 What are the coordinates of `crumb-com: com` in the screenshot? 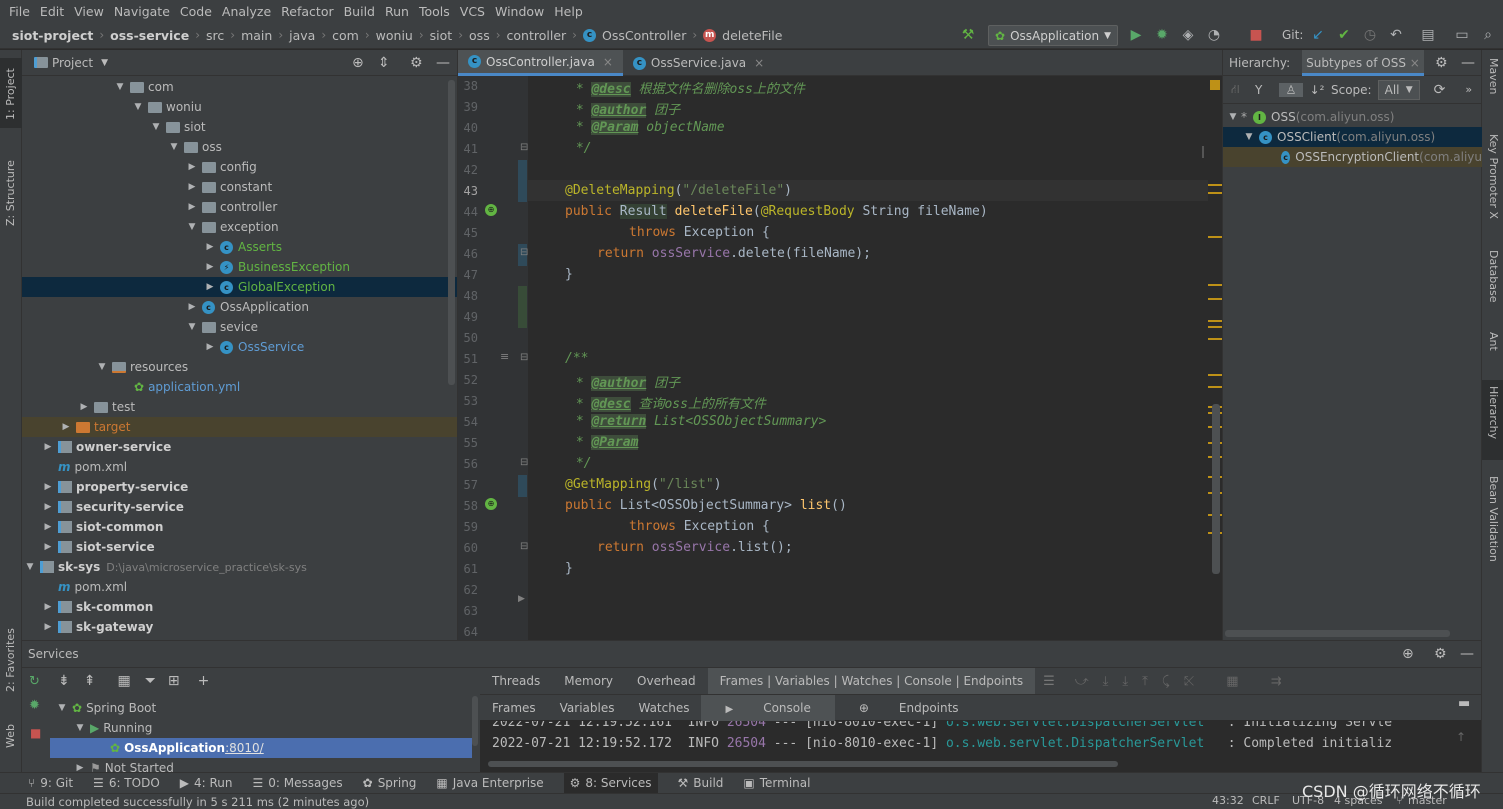 It's located at (342, 35).